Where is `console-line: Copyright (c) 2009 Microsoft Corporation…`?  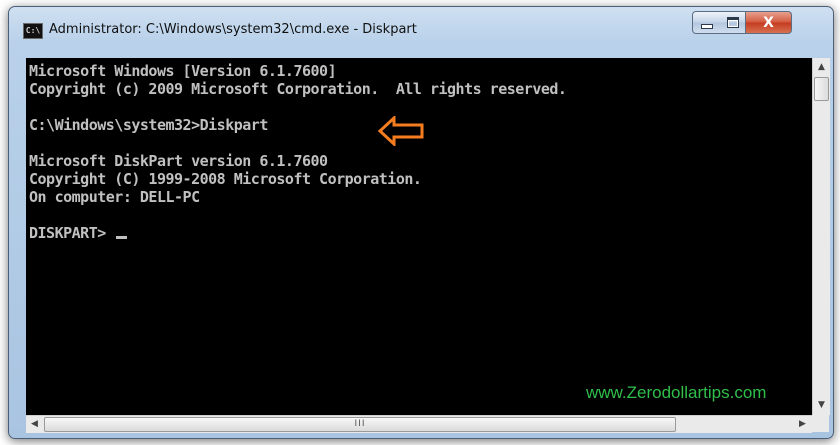
console-line: Copyright (c) 2009 Microsoft Corporation… is located at coordinates (298, 89).